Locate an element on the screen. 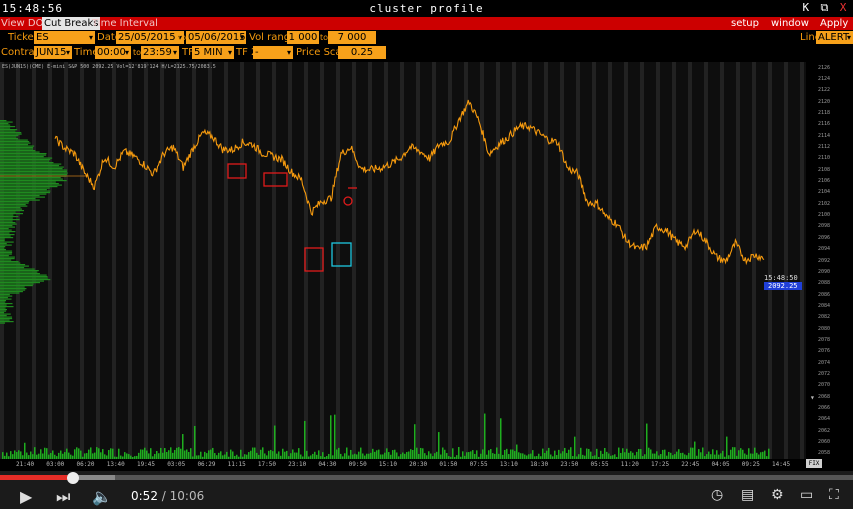 The image size is (853, 509). fix-button: FIX is located at coordinates (814, 463).